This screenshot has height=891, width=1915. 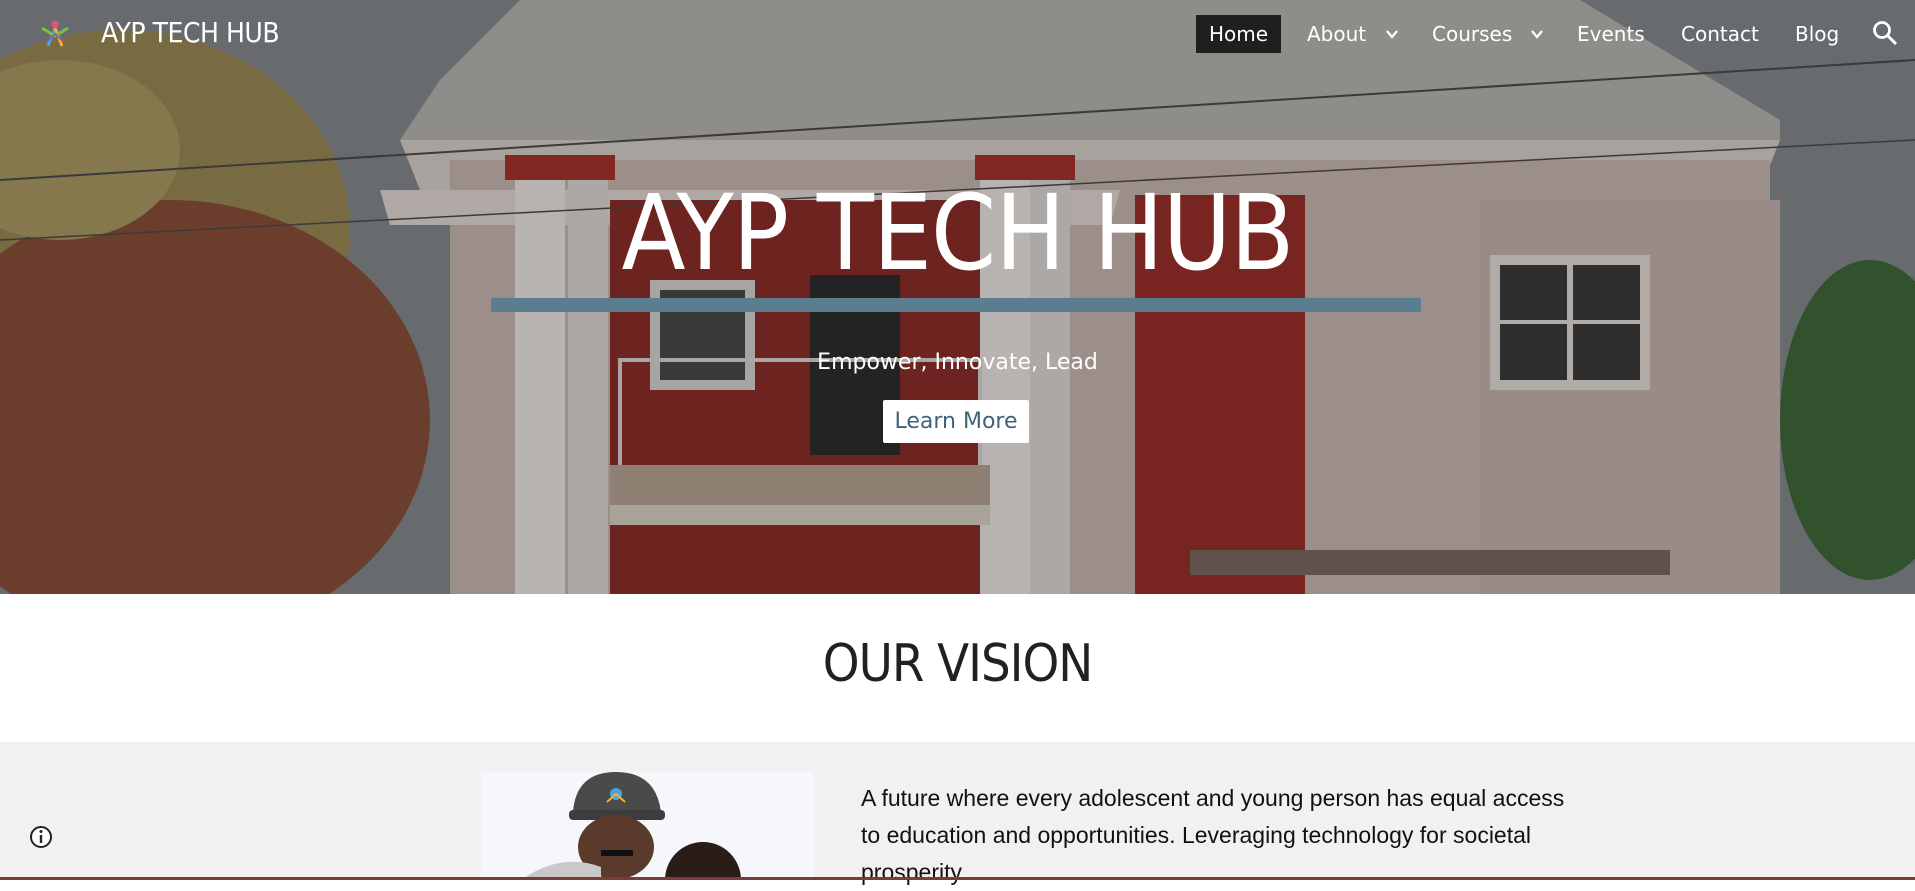 I want to click on info-icon, so click(x=41, y=837).